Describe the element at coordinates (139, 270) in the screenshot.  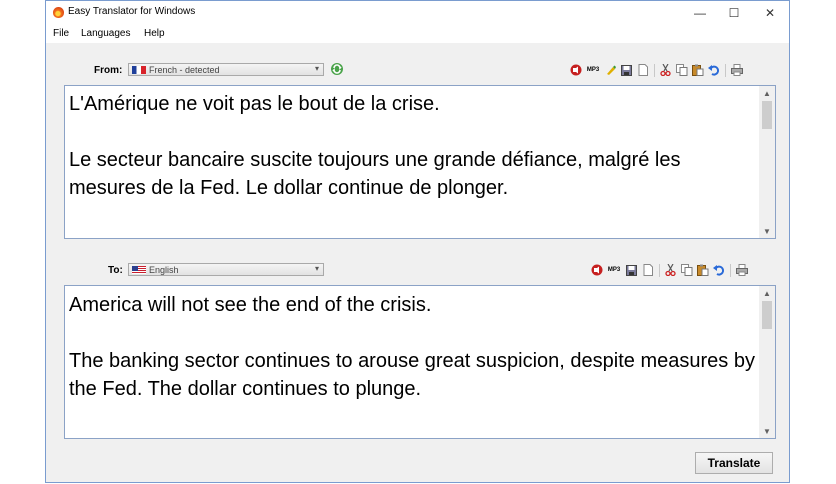
I see `usa-flag-icon` at that location.